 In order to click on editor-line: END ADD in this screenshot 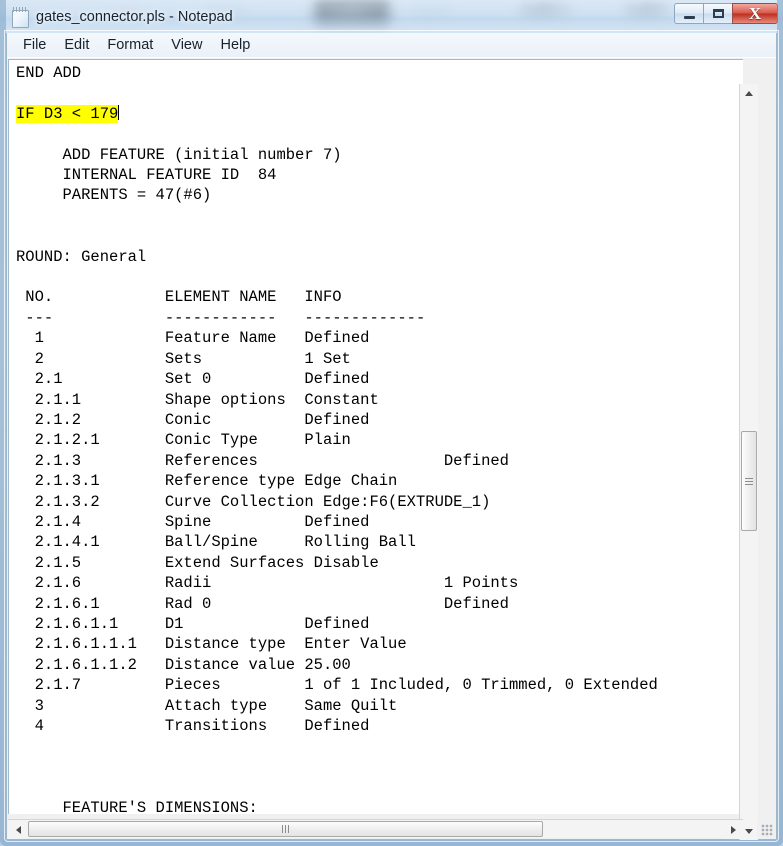, I will do `click(49, 73)`.